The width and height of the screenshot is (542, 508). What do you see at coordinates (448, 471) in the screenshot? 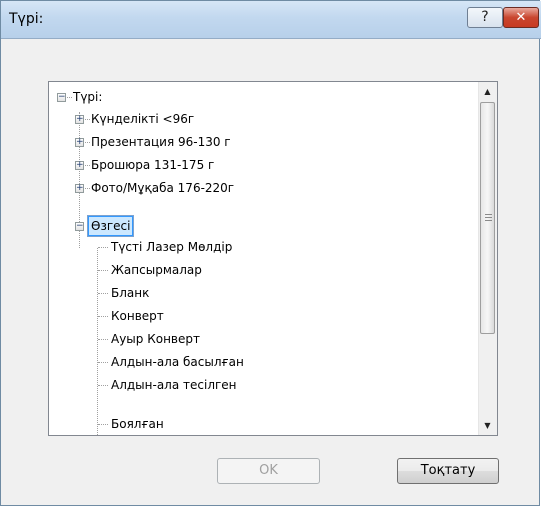
I see `cancel-button: Тоқтату` at bounding box center [448, 471].